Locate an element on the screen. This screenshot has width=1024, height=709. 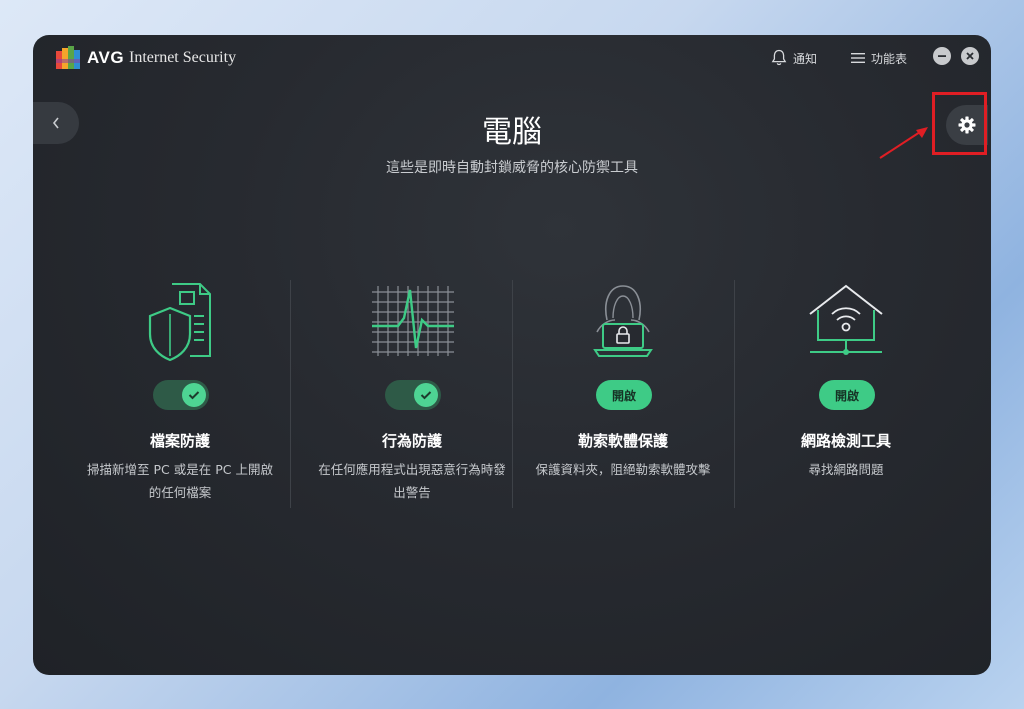
ransomware-laptop-icon is located at coordinates (623, 321).